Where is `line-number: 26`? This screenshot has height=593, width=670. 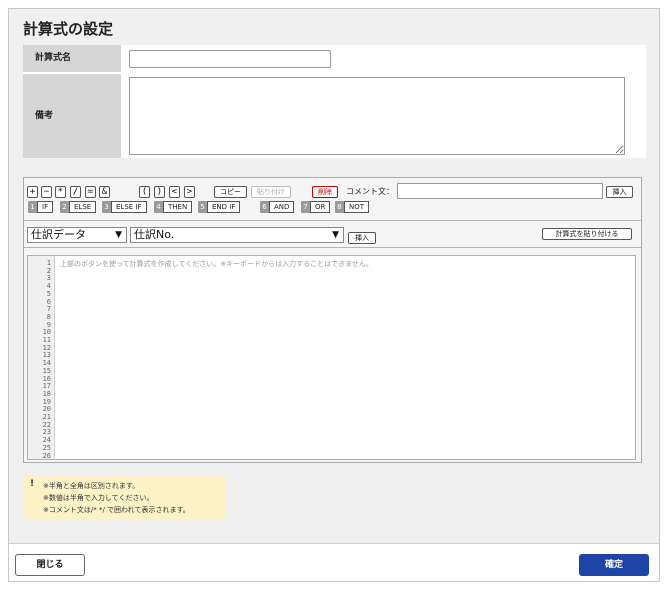
line-number: 26 is located at coordinates (46, 455).